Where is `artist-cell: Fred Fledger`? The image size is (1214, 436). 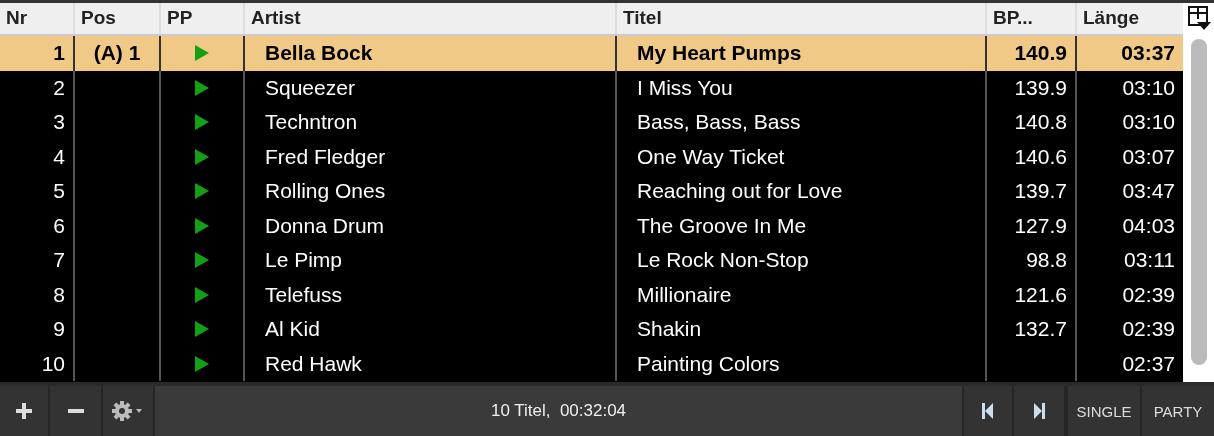 artist-cell: Fred Fledger is located at coordinates (325, 156).